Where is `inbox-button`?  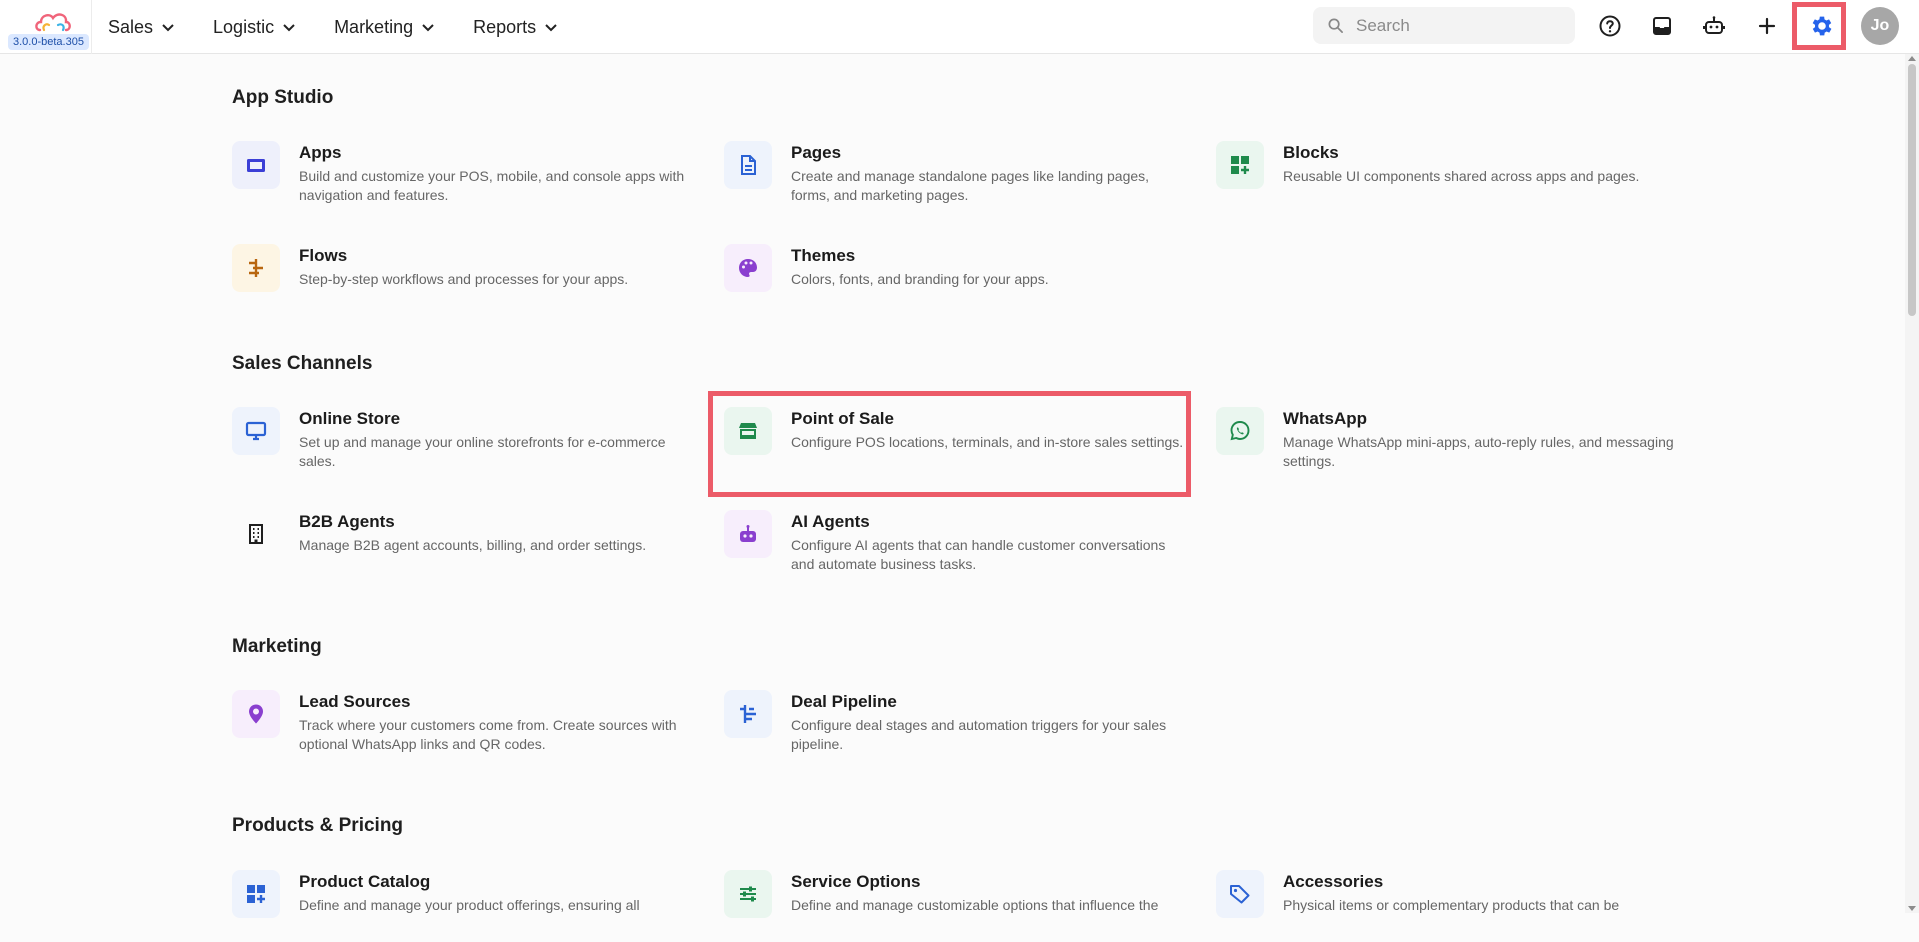 inbox-button is located at coordinates (1662, 26).